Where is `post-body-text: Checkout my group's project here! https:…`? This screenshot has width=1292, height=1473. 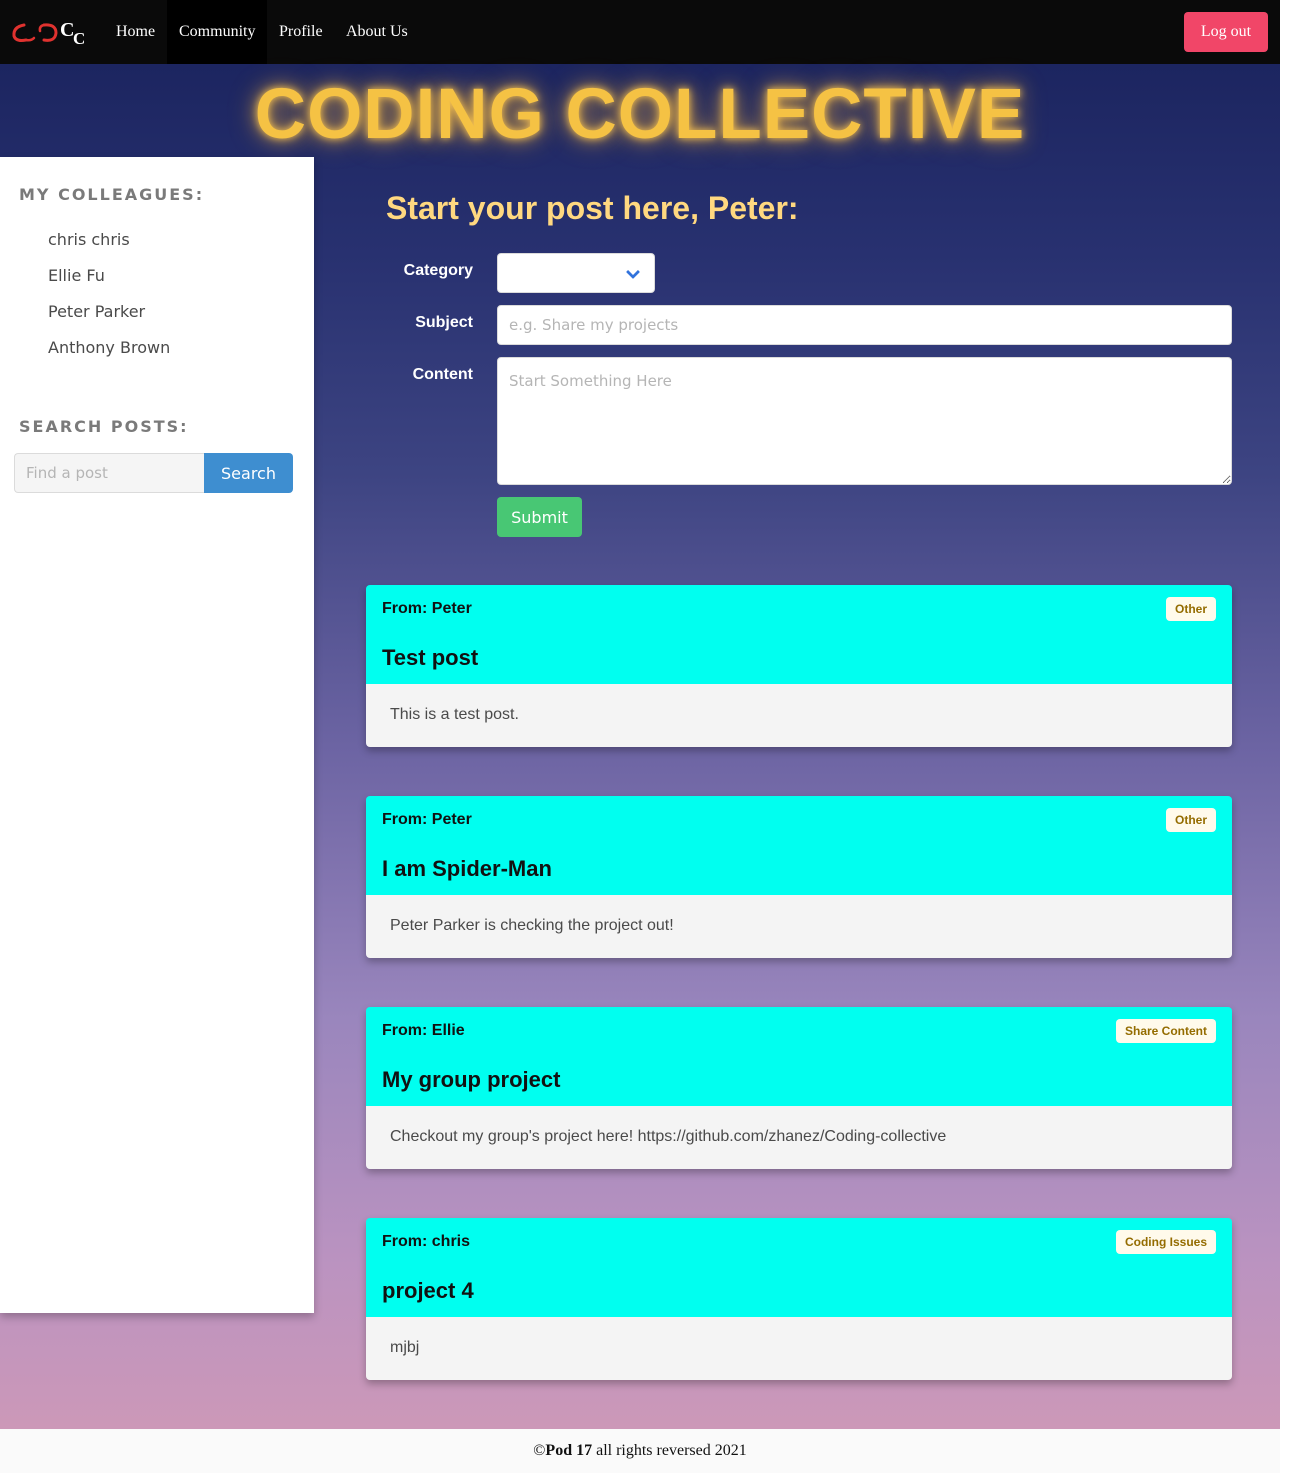 post-body-text: Checkout my group's project here! https:… is located at coordinates (668, 1136).